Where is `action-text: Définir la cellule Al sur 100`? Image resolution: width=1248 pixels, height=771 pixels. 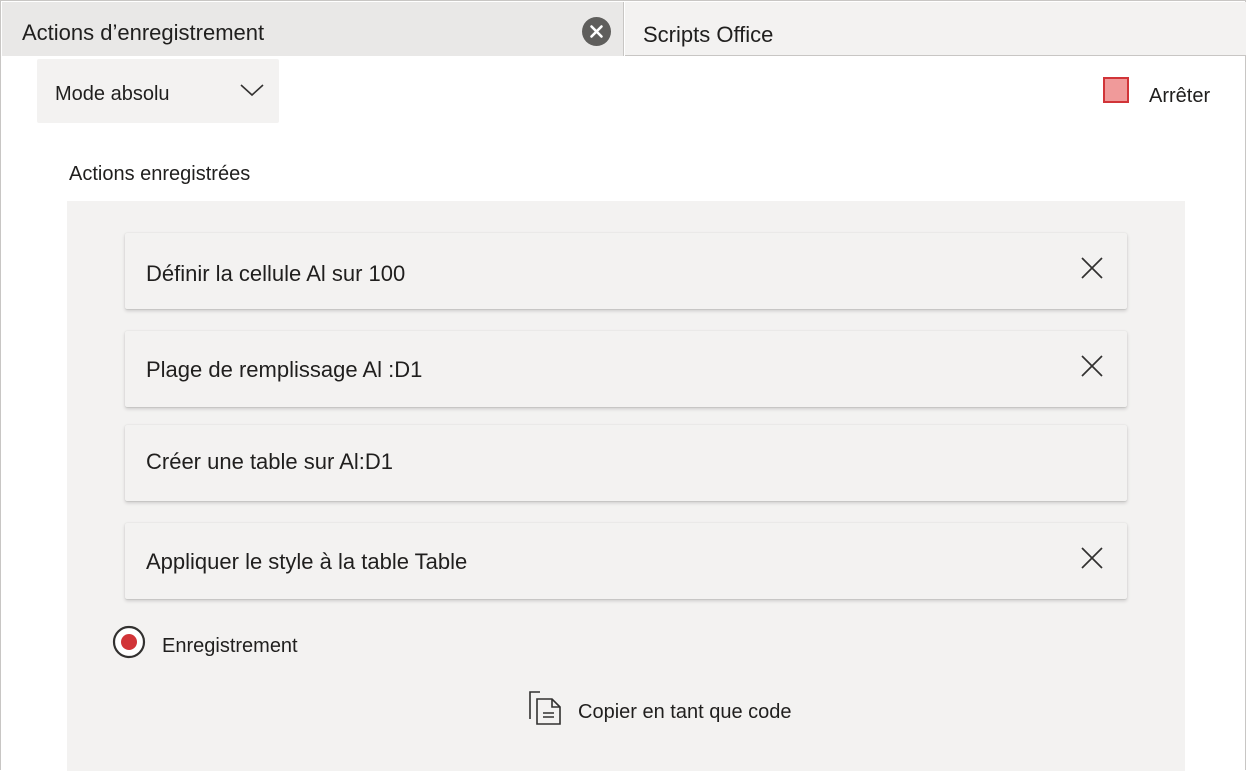
action-text: Définir la cellule Al sur 100 is located at coordinates (276, 273).